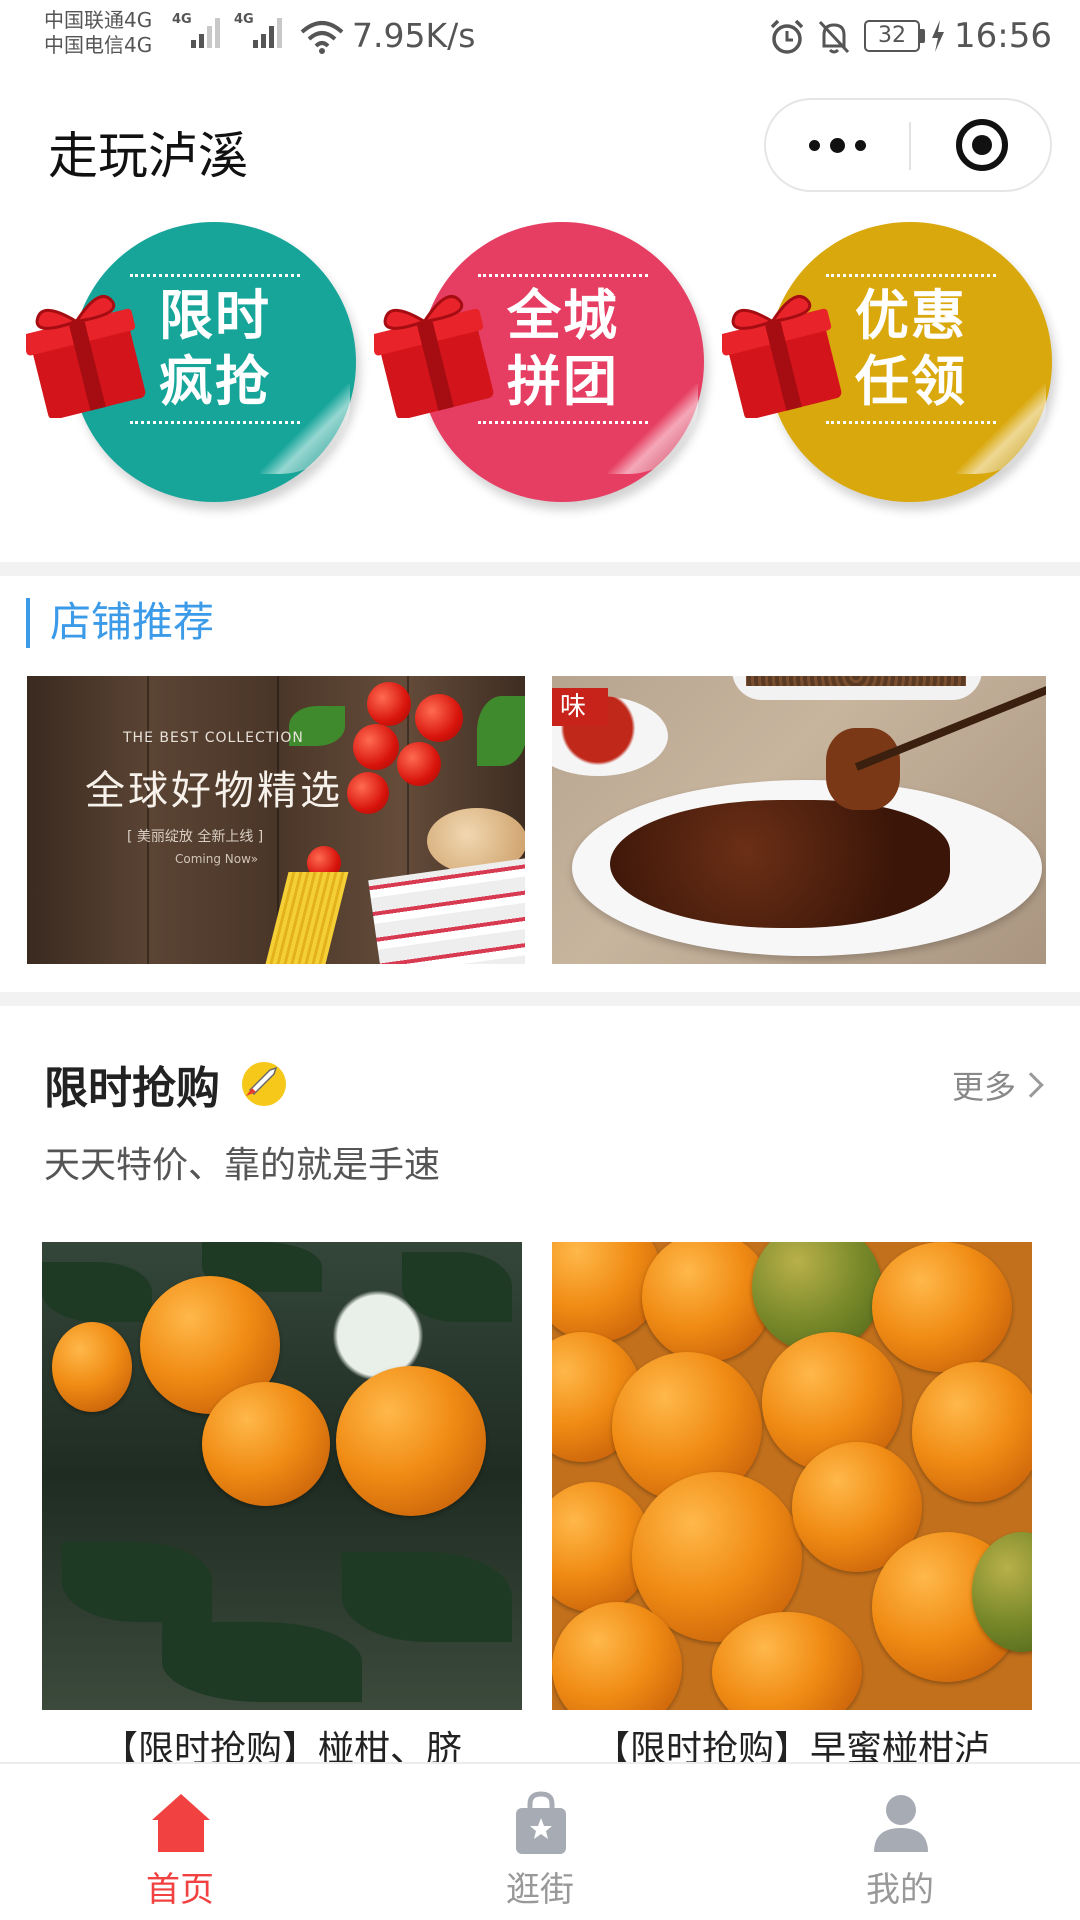 The height and width of the screenshot is (1920, 1080). What do you see at coordinates (217, 859) in the screenshot?
I see `banner-coming-now: Coming Now»` at bounding box center [217, 859].